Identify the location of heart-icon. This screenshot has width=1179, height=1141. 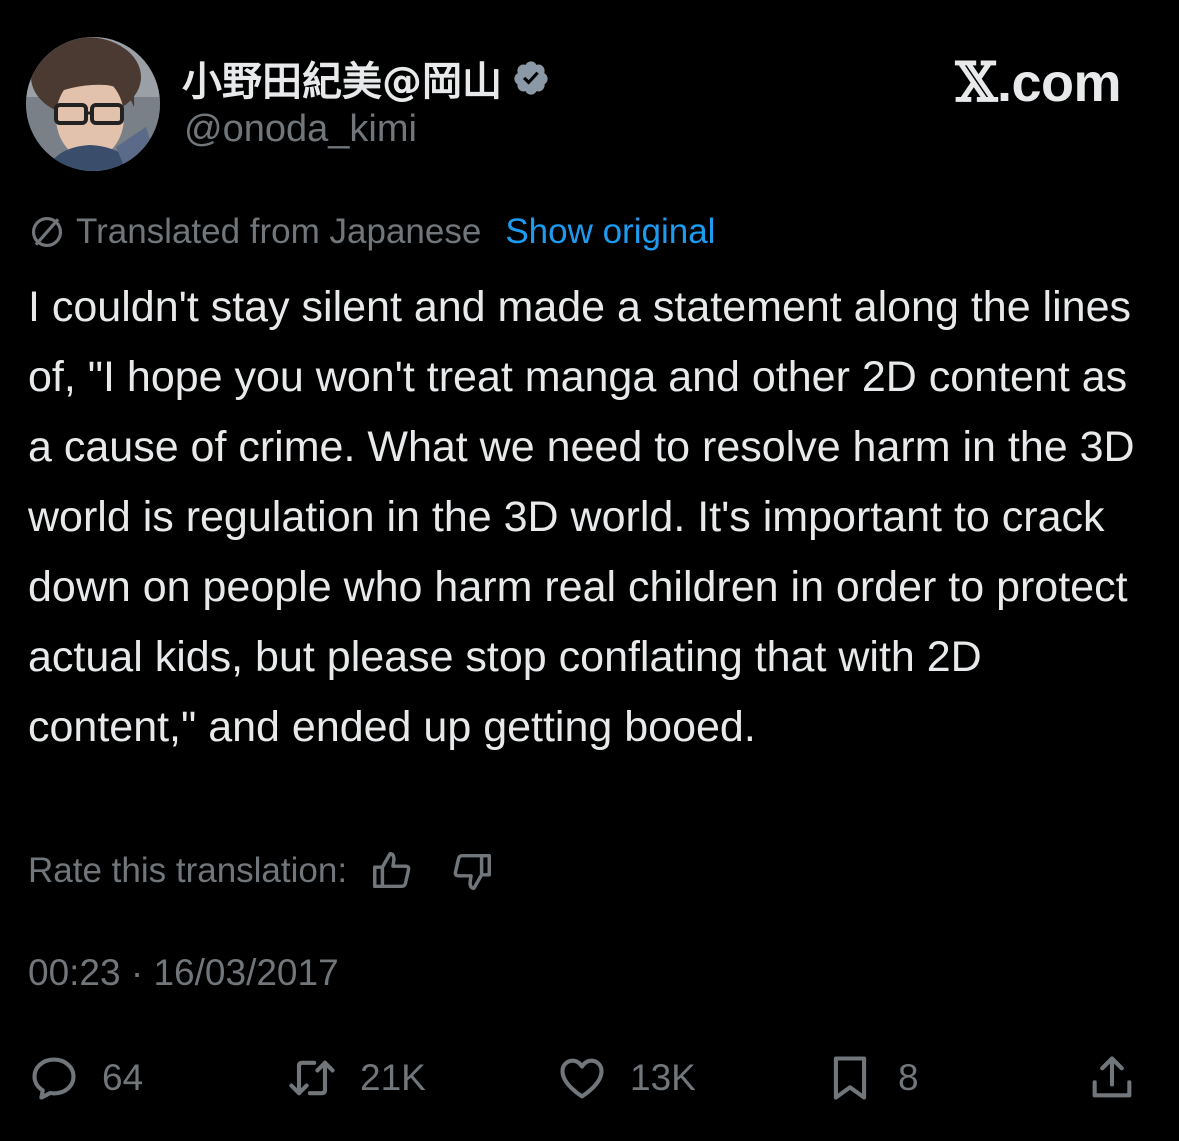
(582, 1078).